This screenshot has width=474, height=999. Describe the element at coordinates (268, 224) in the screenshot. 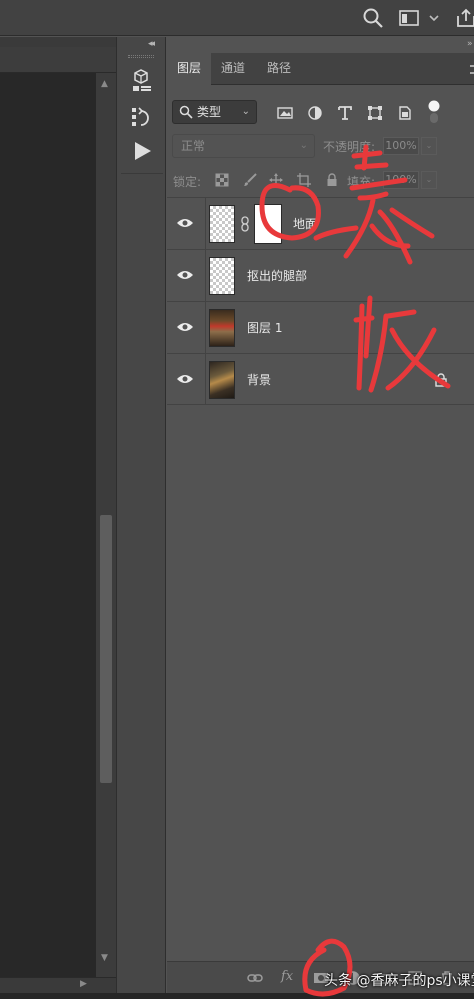

I see `layer-mask-thumbnail` at that location.